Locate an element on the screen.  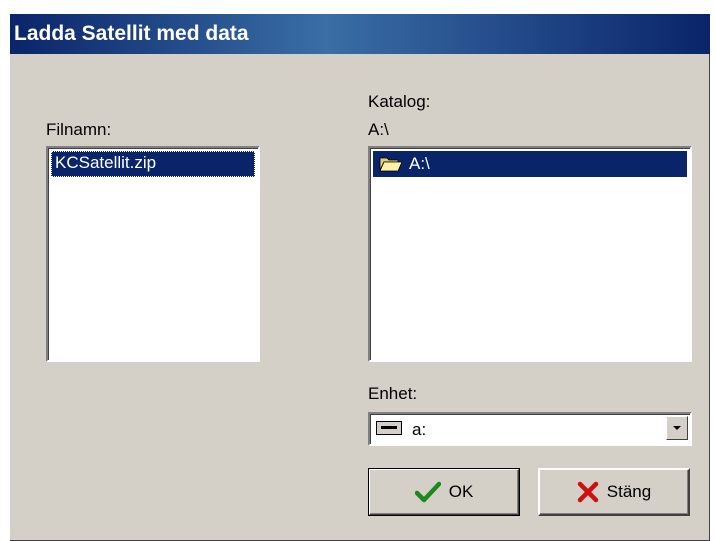
title-bar: Ladda Satellit med data is located at coordinates (360, 34).